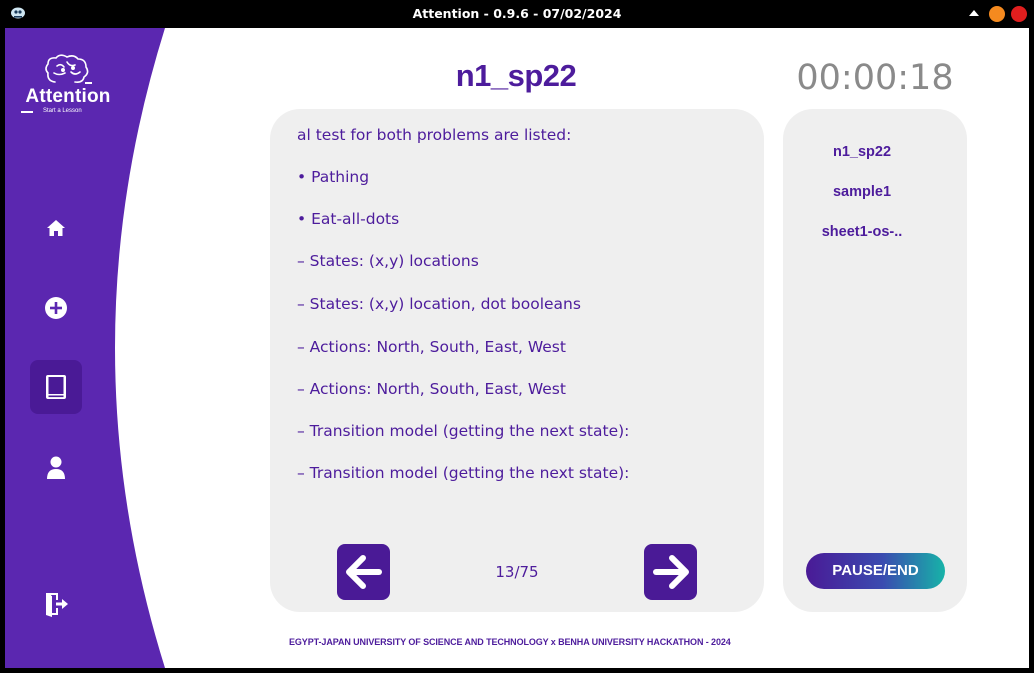 The width and height of the screenshot is (1034, 673). I want to click on nav-home, so click(56, 228).